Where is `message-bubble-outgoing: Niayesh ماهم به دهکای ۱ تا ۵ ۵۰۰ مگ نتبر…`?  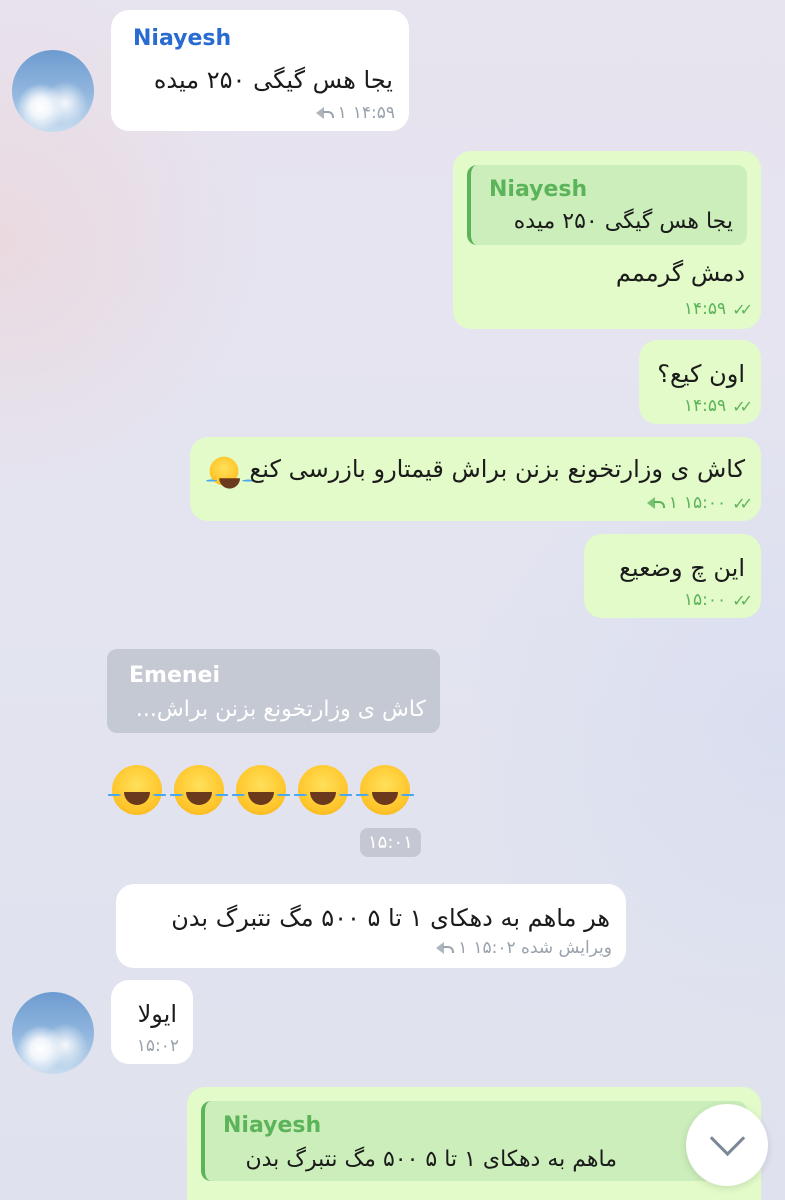
message-bubble-outgoing: Niayesh ماهم به دهکای ۱ تا ۵ ۵۰۰ مگ نتبر… is located at coordinates (474, 1143).